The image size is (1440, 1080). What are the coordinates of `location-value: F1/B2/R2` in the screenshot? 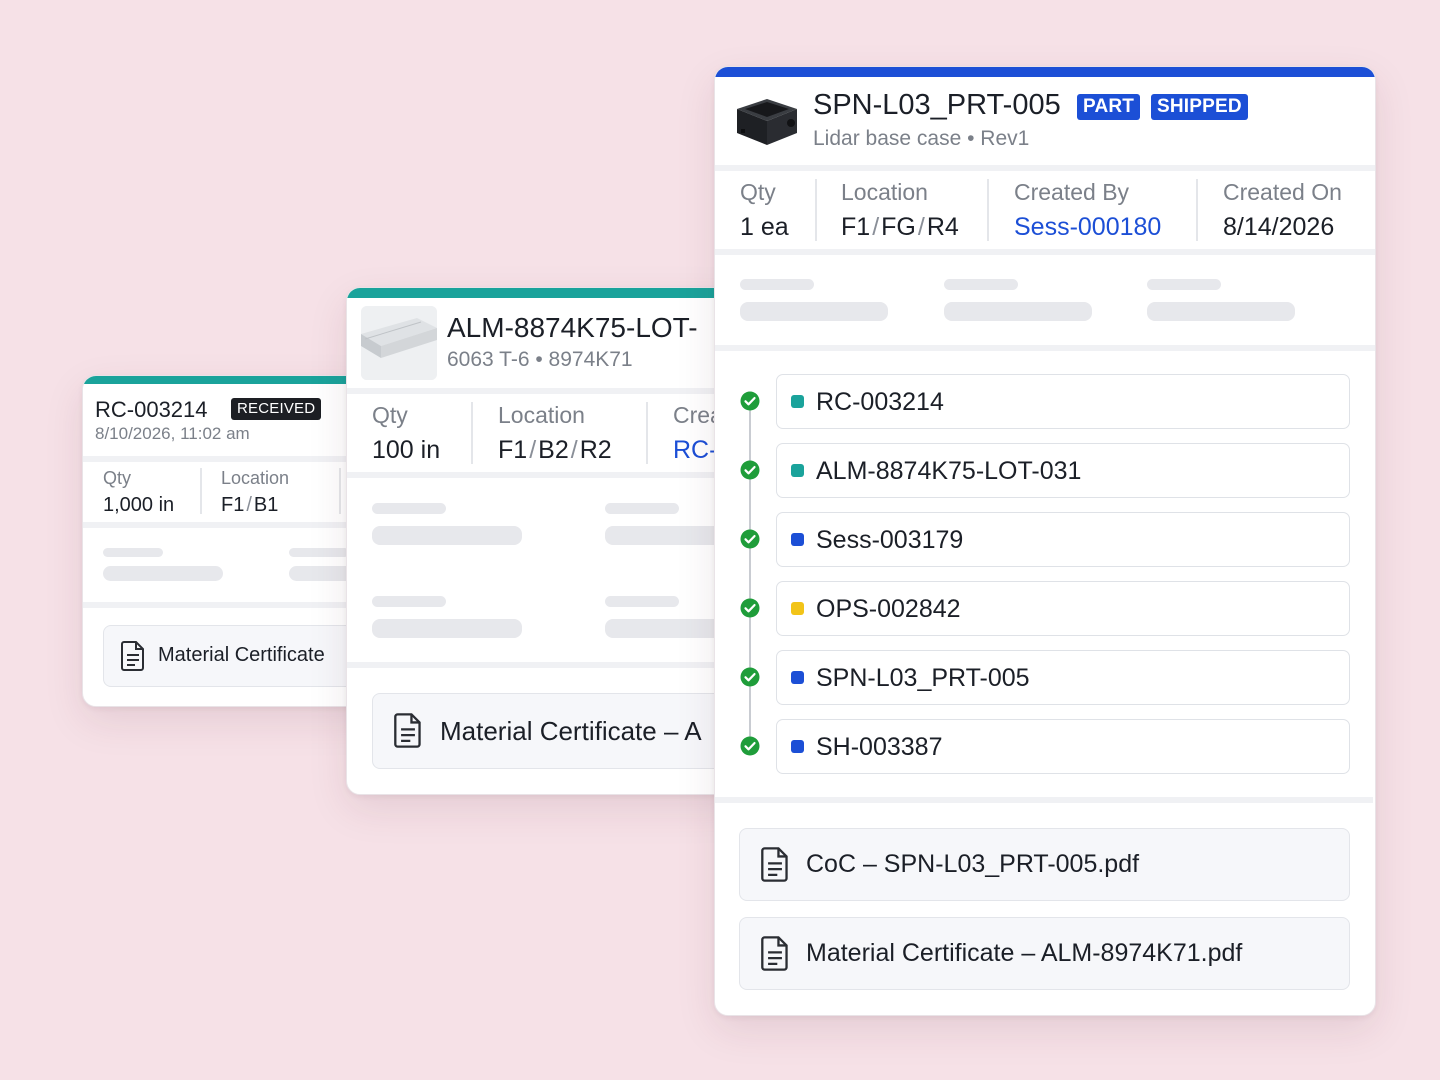 It's located at (555, 450).